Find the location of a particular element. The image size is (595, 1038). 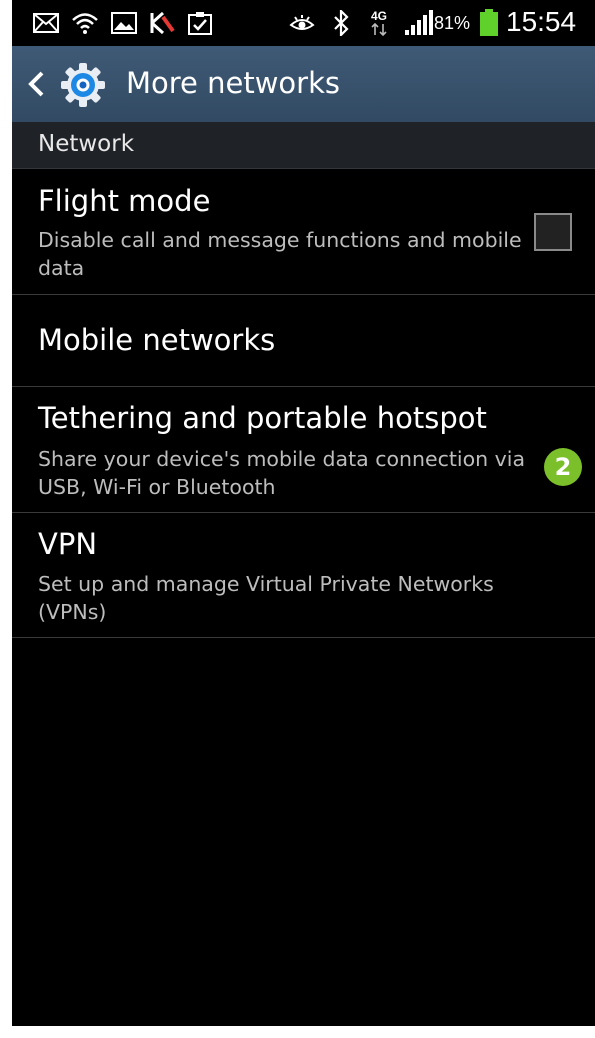

item-title: Mobile networks is located at coordinates (157, 340).